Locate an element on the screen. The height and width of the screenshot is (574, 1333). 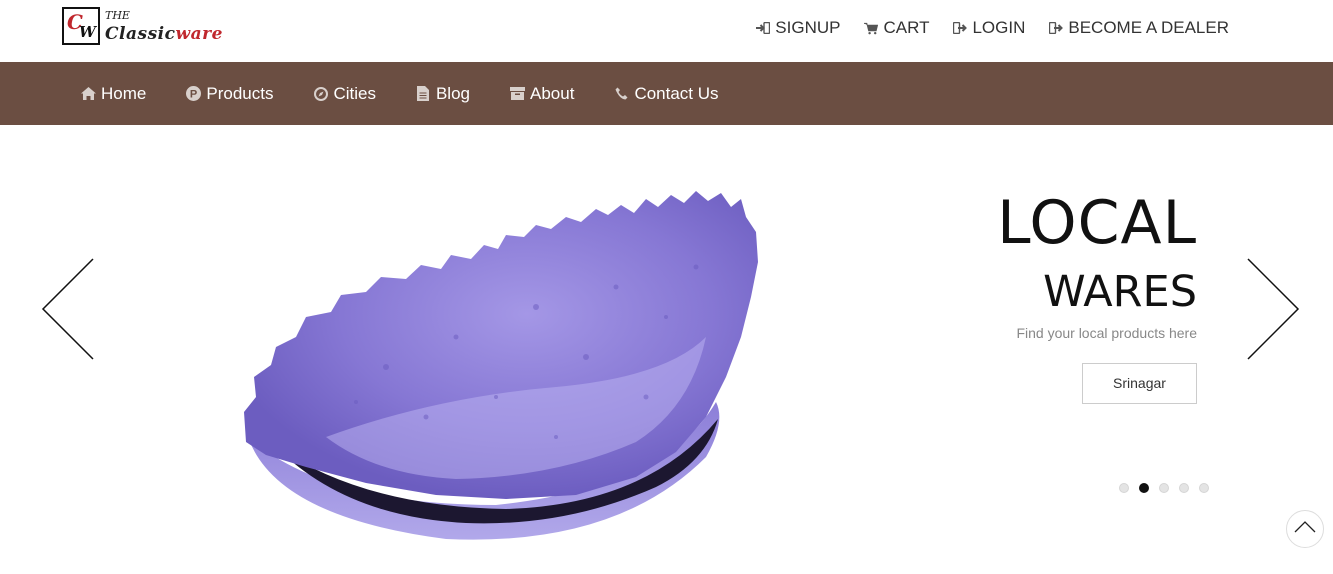
compass-icon is located at coordinates (320, 93).